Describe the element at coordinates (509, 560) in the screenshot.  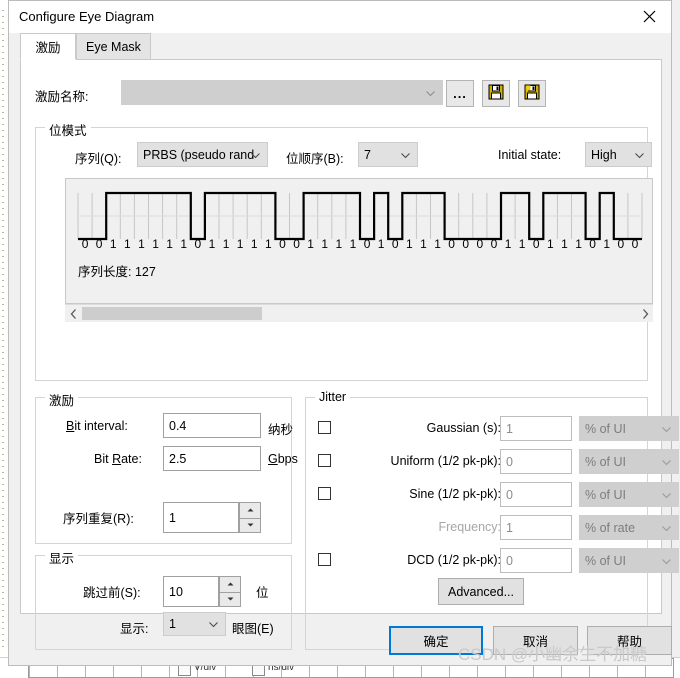
I see `jitter-value-4: 0` at that location.